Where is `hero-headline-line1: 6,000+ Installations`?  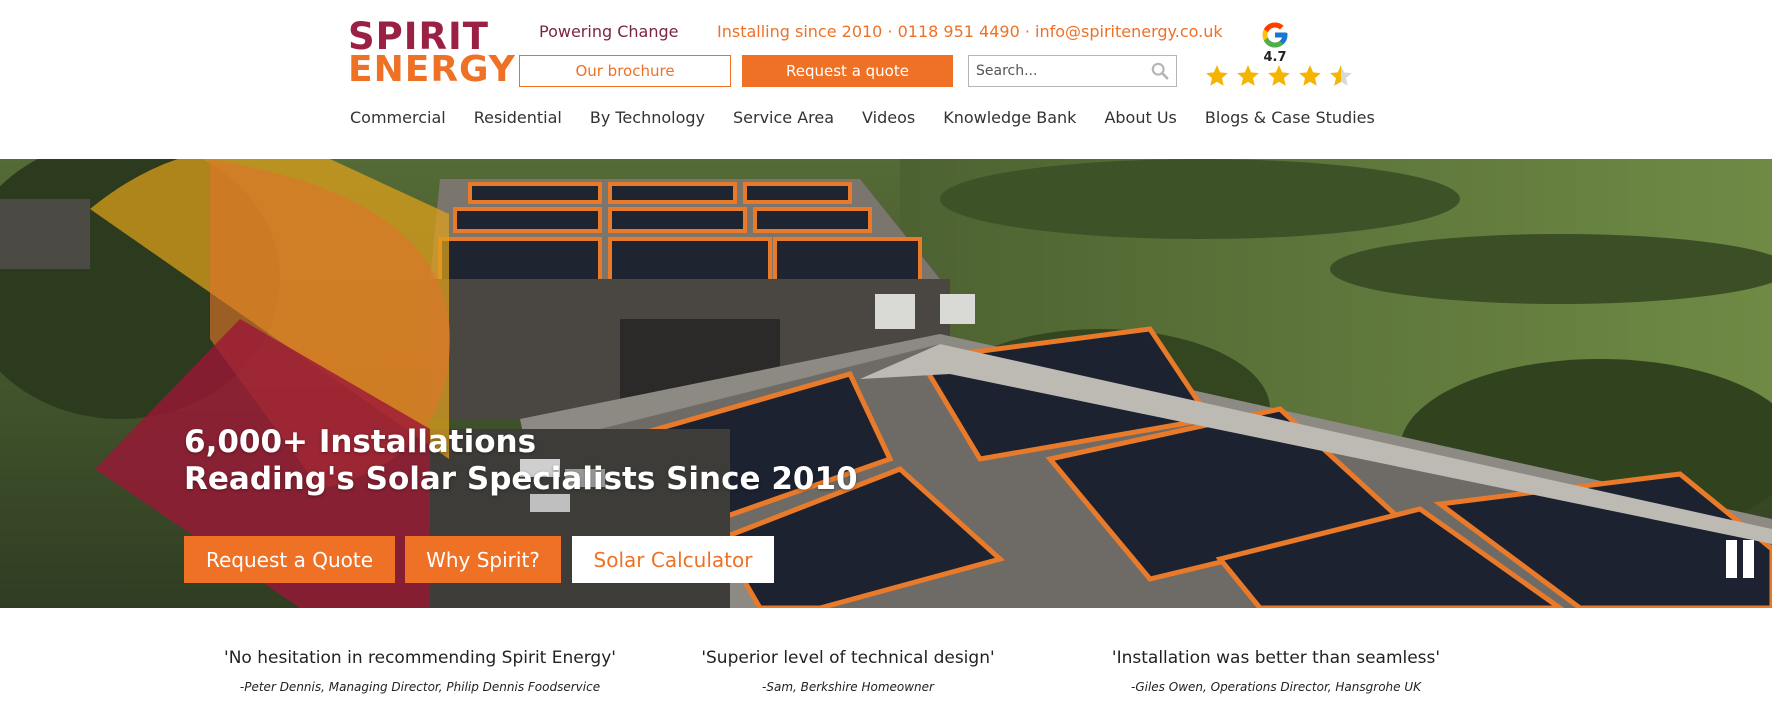
hero-headline-line1: 6,000+ Installations is located at coordinates (360, 442).